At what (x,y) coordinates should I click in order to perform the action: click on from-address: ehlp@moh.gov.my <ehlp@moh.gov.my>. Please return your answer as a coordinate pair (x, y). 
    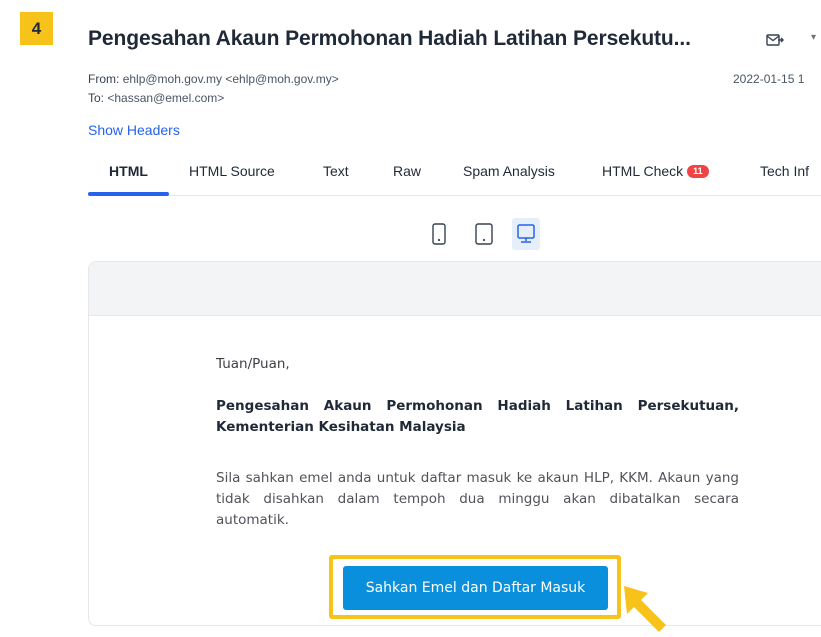
    Looking at the image, I should click on (230, 79).